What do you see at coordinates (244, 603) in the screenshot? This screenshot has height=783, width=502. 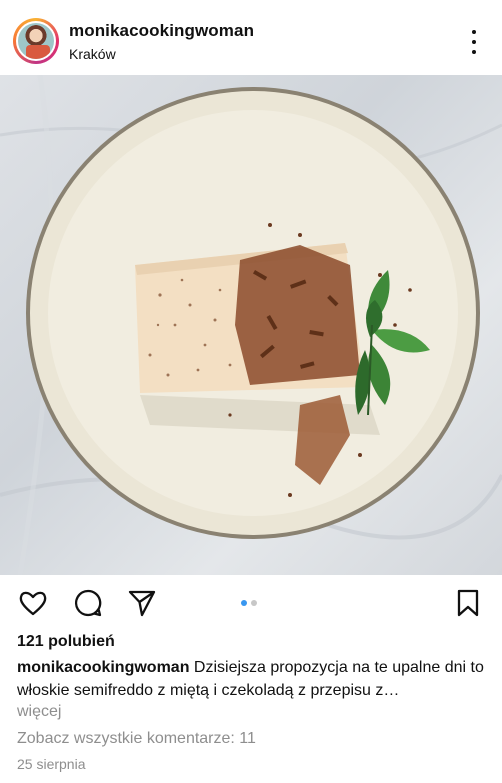 I see `carousel-dot-active` at bounding box center [244, 603].